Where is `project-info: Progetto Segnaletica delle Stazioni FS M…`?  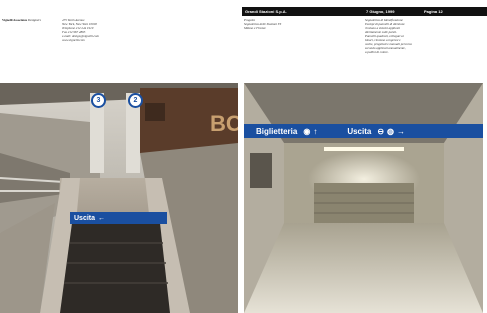 project-info: Progetto Segnaletica delle Stazioni FS M… is located at coordinates (262, 24).